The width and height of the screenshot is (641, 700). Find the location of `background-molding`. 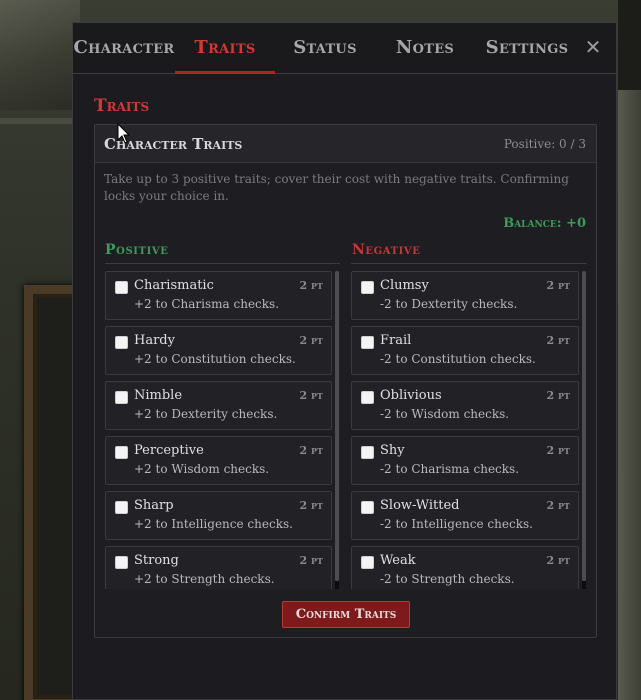

background-molding is located at coordinates (40, 55).